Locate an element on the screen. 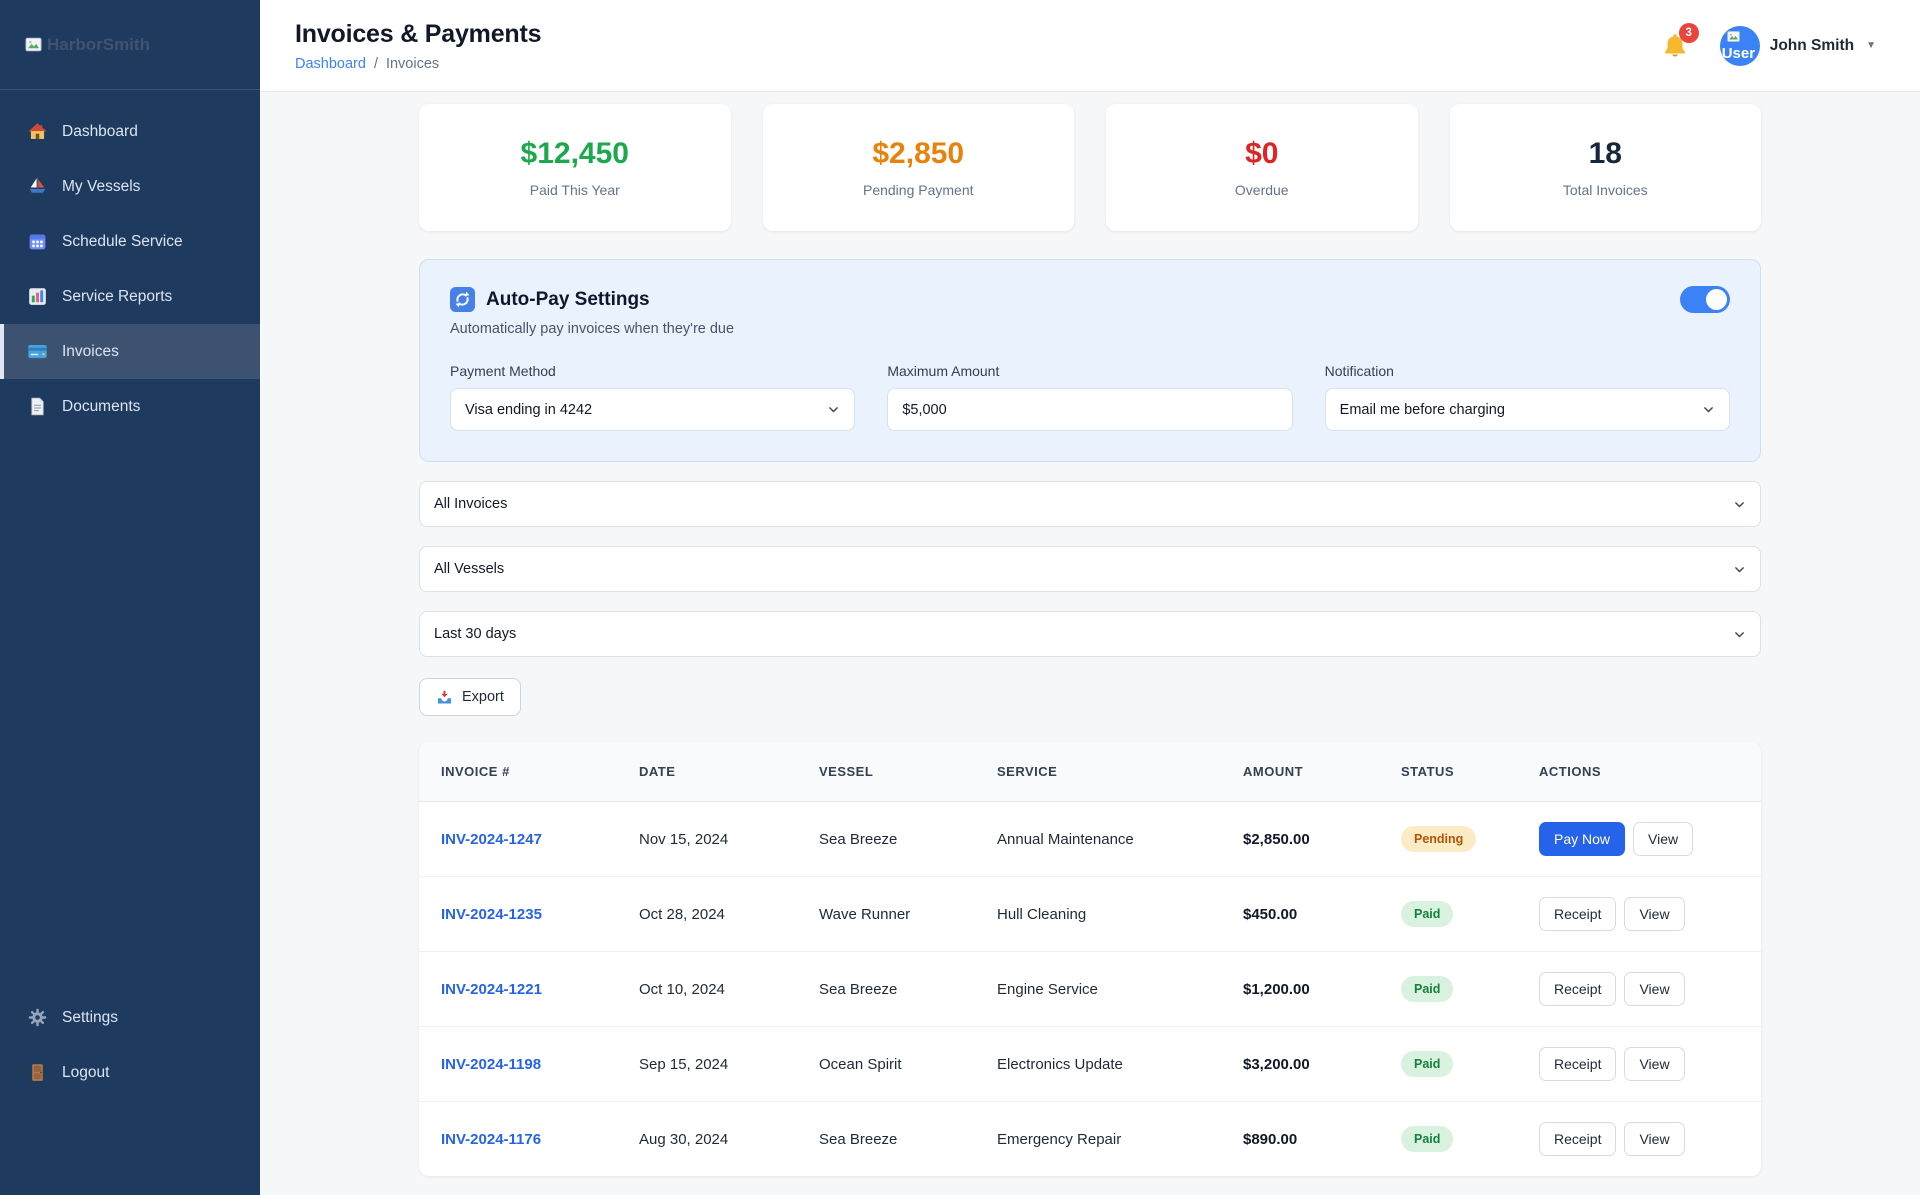 Image resolution: width=1920 pixels, height=1195 pixels. notification-value: Email me before charging is located at coordinates (1422, 409).